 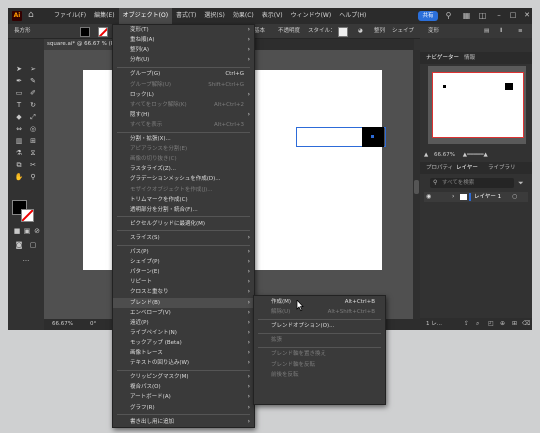 What do you see at coordinates (472, 183) in the screenshot?
I see `layer-search-input: すべてを検索` at bounding box center [472, 183].